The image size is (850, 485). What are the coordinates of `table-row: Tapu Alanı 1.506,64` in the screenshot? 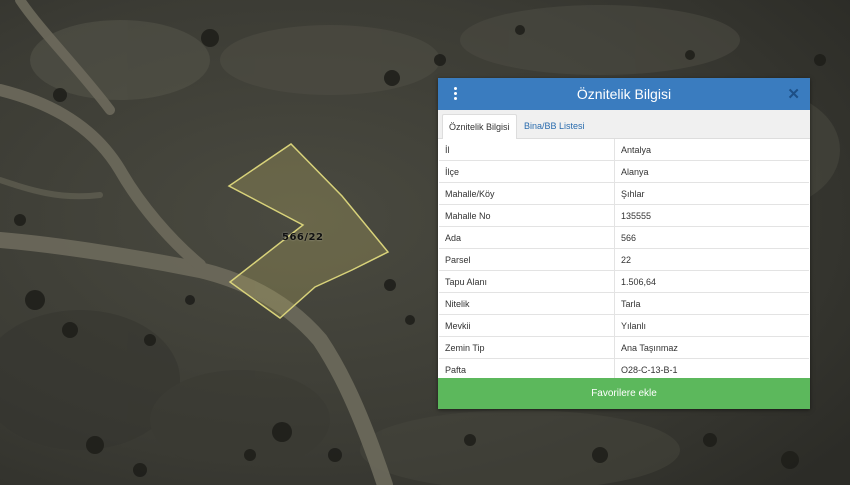 It's located at (624, 281).